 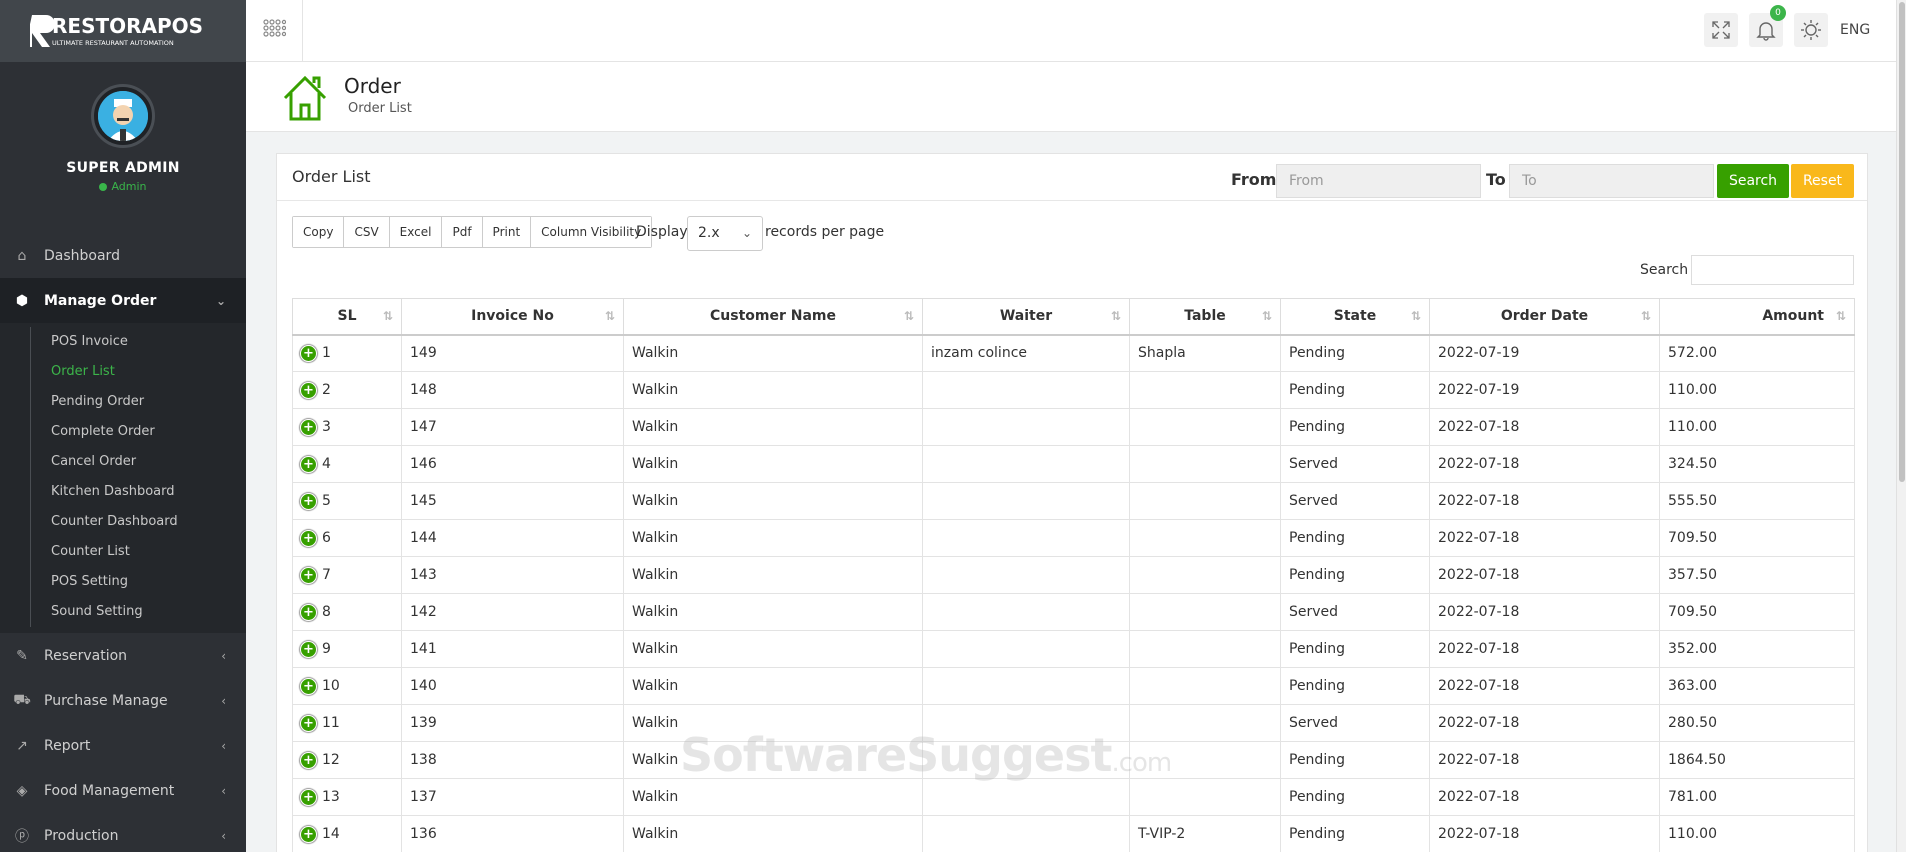 I want to click on table-row: +8 142 Walkin Served 2022-07-18 709.50, so click(x=1073, y=612).